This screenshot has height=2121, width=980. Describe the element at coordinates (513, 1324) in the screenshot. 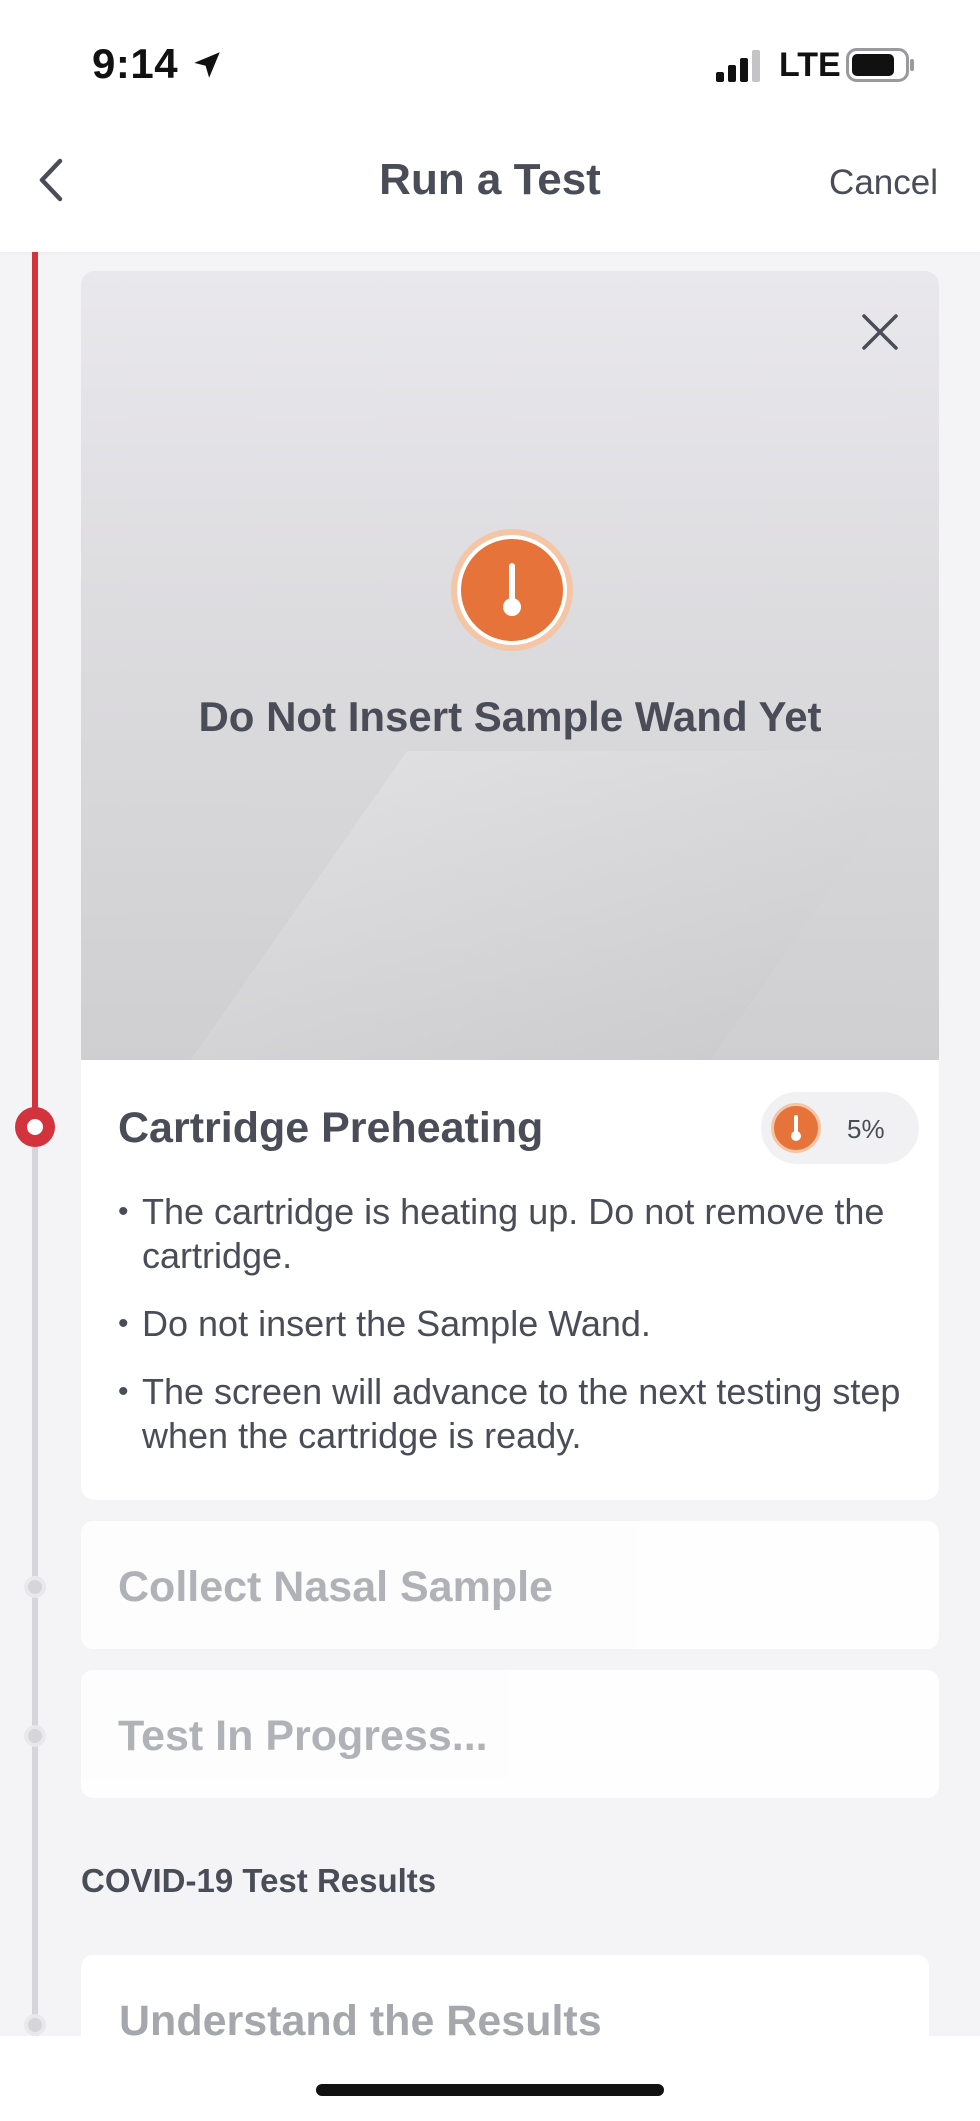

I see `instruction-item: Do not insert the Sample Wand.` at that location.